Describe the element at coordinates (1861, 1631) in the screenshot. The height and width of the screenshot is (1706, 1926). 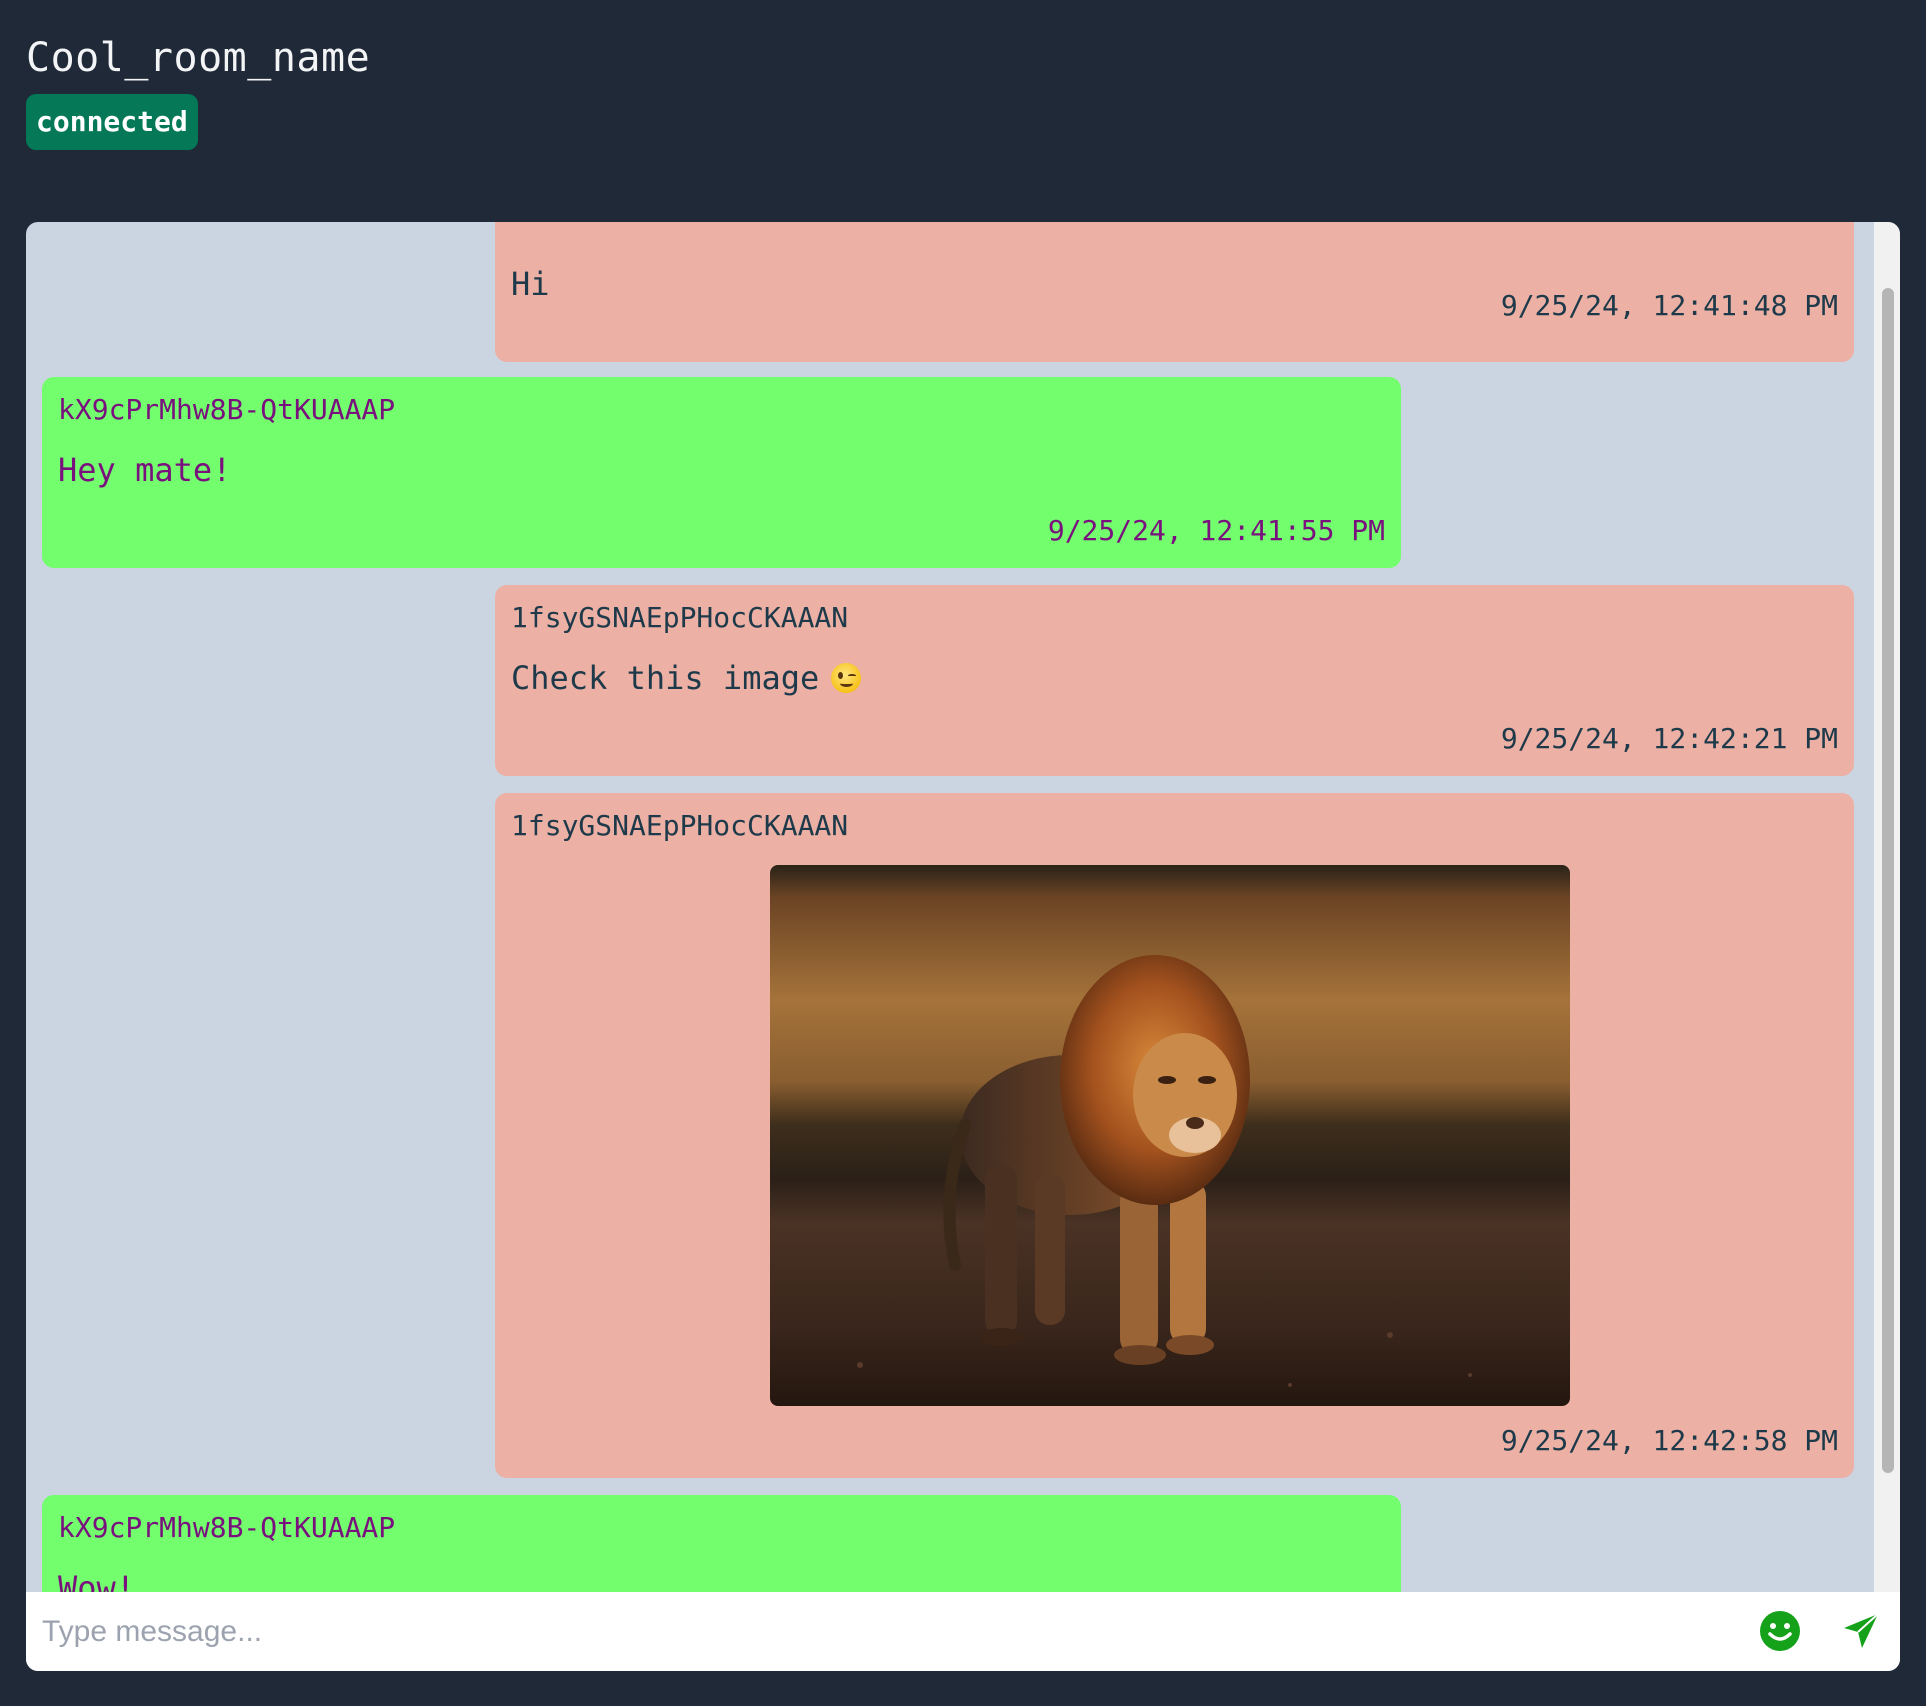
I see `send-arrow-icon` at that location.